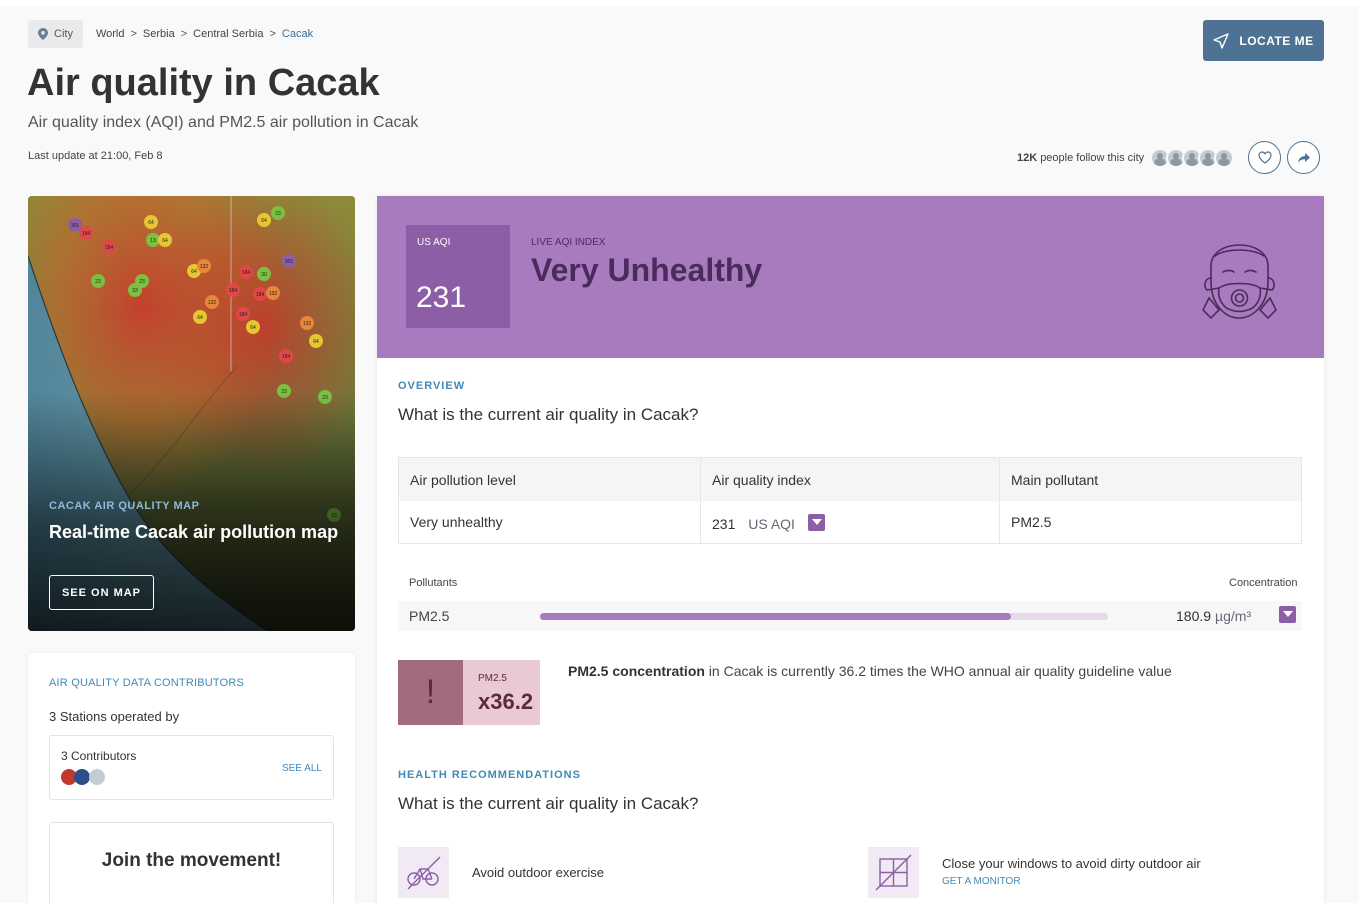 This screenshot has width=1359, height=903. What do you see at coordinates (724, 524) in the screenshot?
I see `table-aqi-value: 231` at bounding box center [724, 524].